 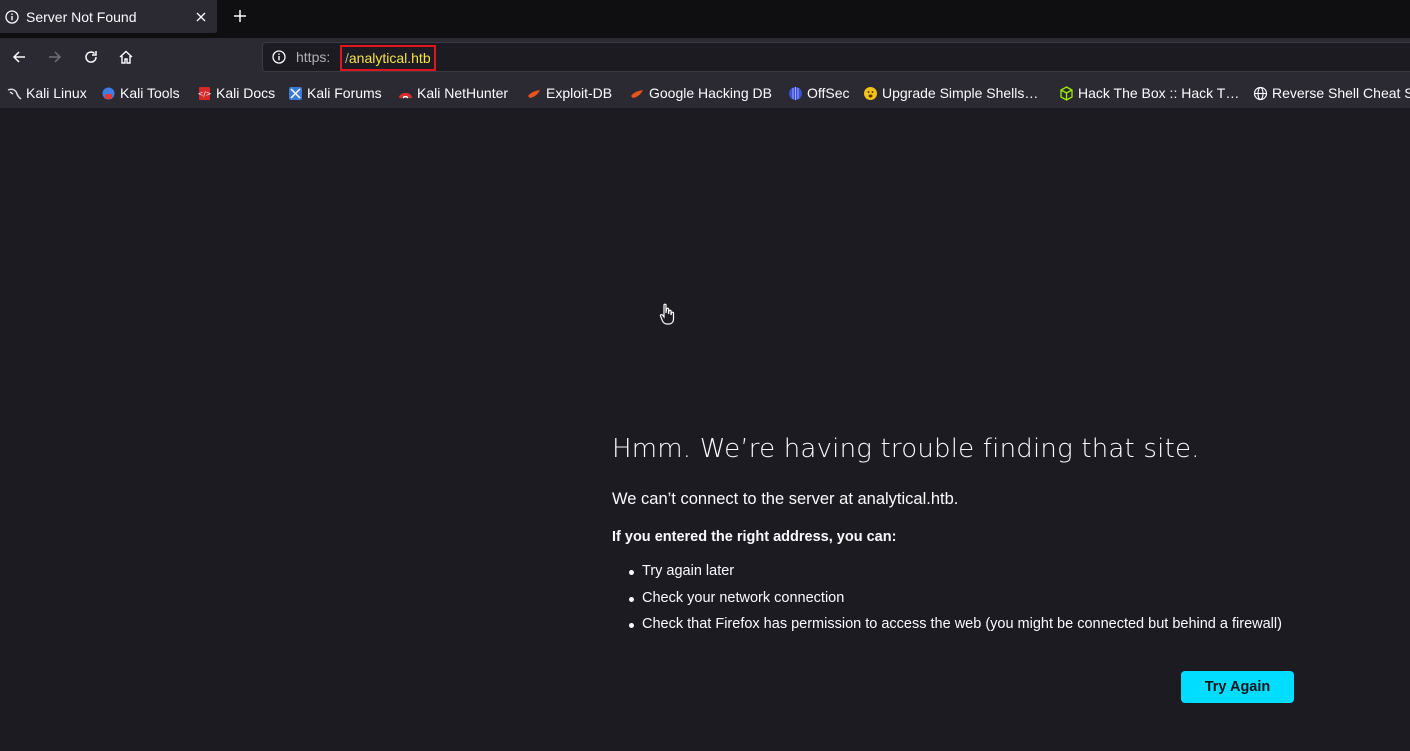 I want to click on kali-docs-icon: </>, so click(x=204, y=93).